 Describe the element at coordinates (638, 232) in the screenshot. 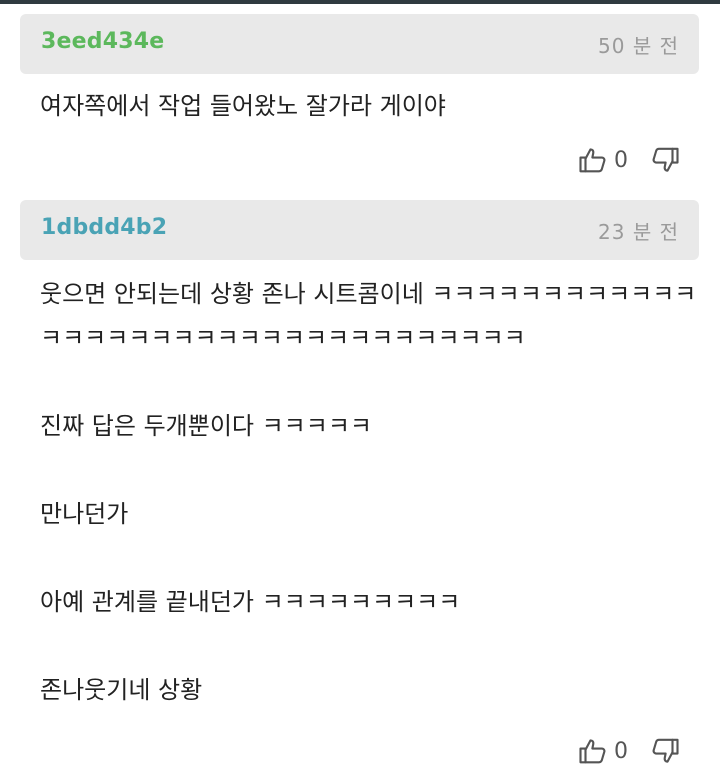

I see `comment-time: 23 분 전` at that location.